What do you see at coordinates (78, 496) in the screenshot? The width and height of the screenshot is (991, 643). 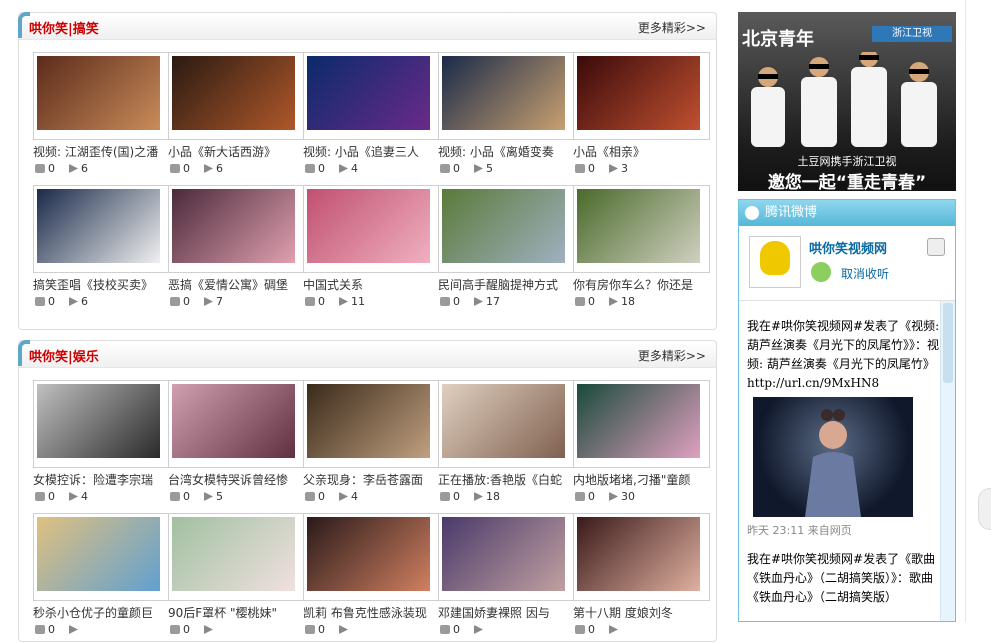 I see `play-count: 4` at bounding box center [78, 496].